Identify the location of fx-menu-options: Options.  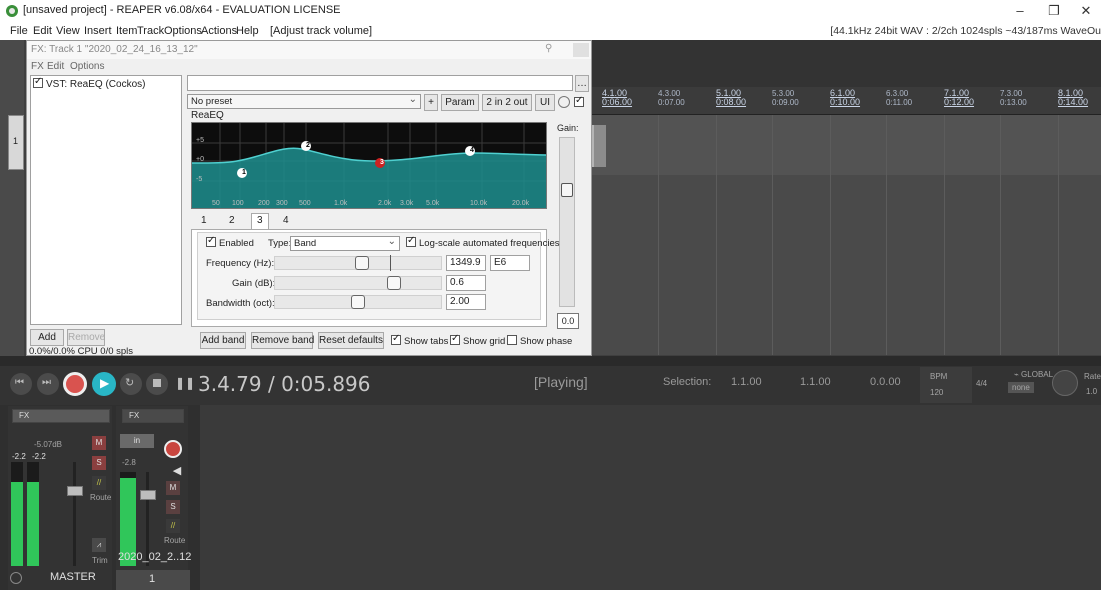
(87, 66).